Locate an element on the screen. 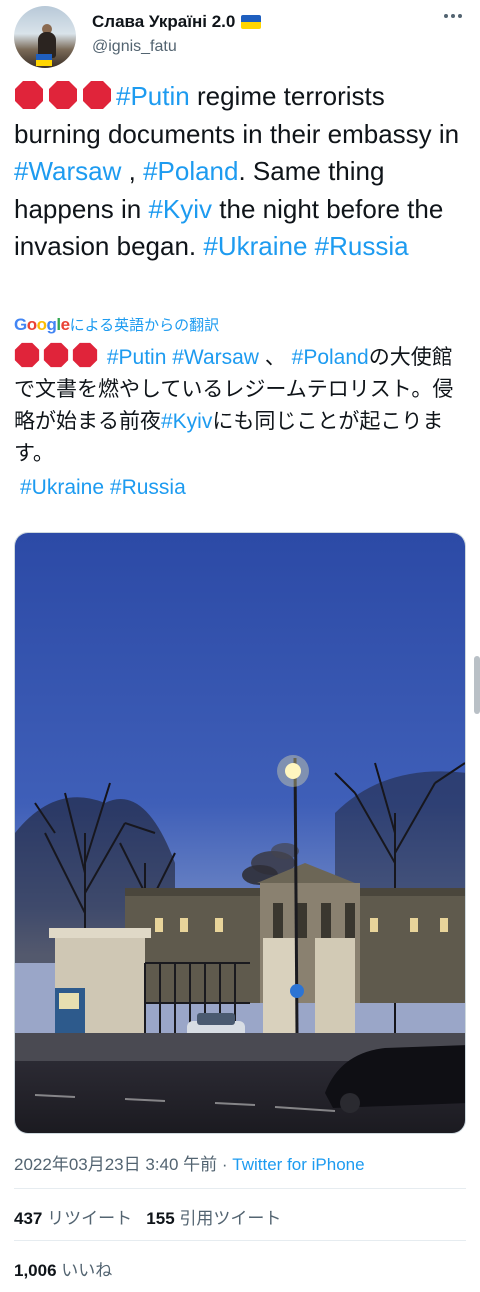 The image size is (480, 1292). engagement-stats: 437 リツイート 155 引用ツイート is located at coordinates (147, 1216).